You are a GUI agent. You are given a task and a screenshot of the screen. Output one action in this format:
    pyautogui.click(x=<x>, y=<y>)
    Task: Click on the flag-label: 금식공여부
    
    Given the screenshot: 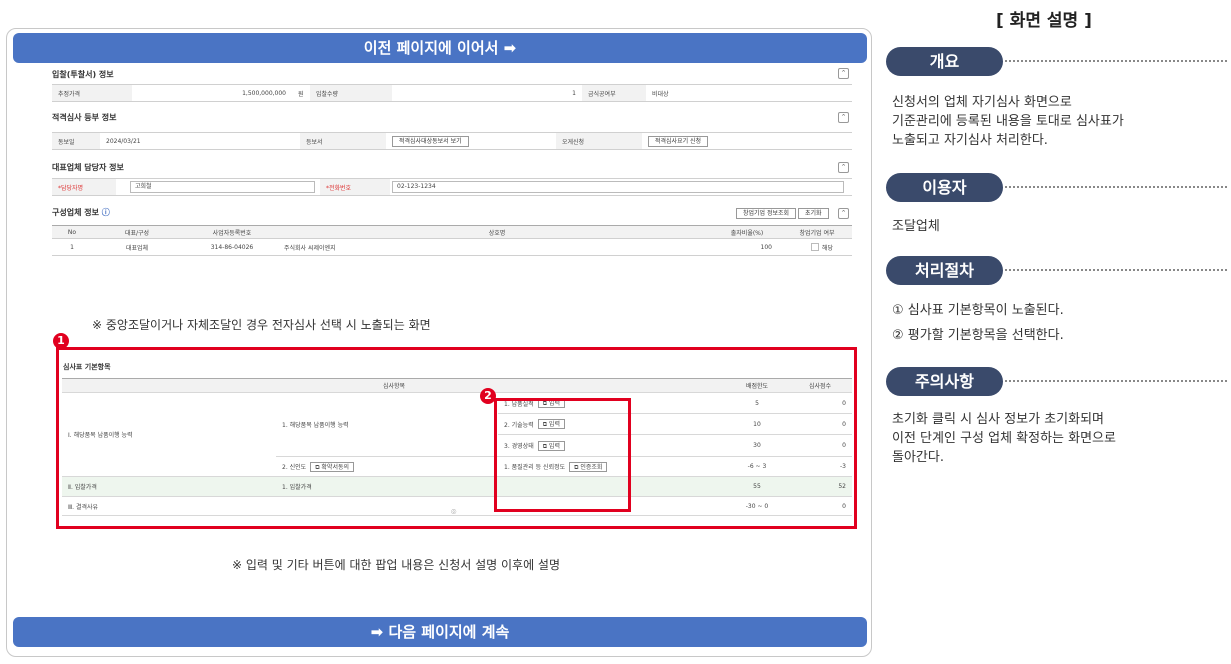 What is the action you would take?
    pyautogui.click(x=614, y=93)
    